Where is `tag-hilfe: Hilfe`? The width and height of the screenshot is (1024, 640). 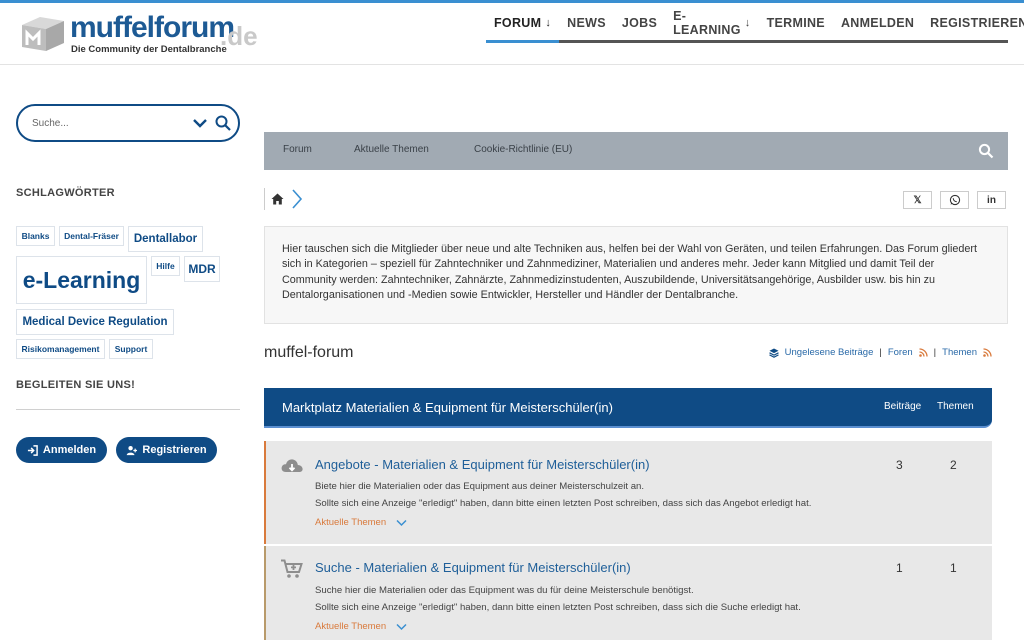 tag-hilfe: Hilfe is located at coordinates (165, 266).